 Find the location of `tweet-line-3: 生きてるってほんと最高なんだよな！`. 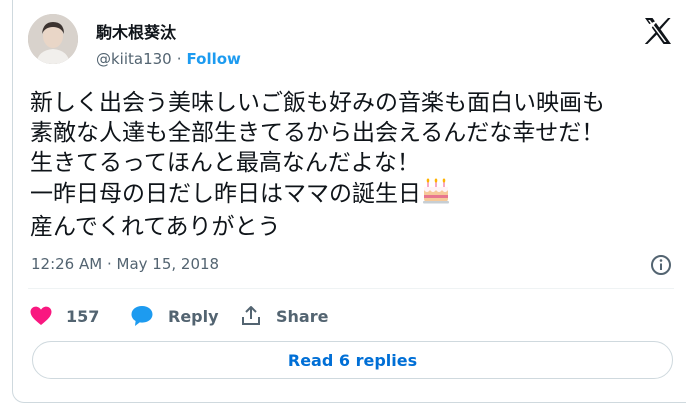

tweet-line-3: 生きてるってほんと最高なんだよな！ is located at coordinates (225, 163).